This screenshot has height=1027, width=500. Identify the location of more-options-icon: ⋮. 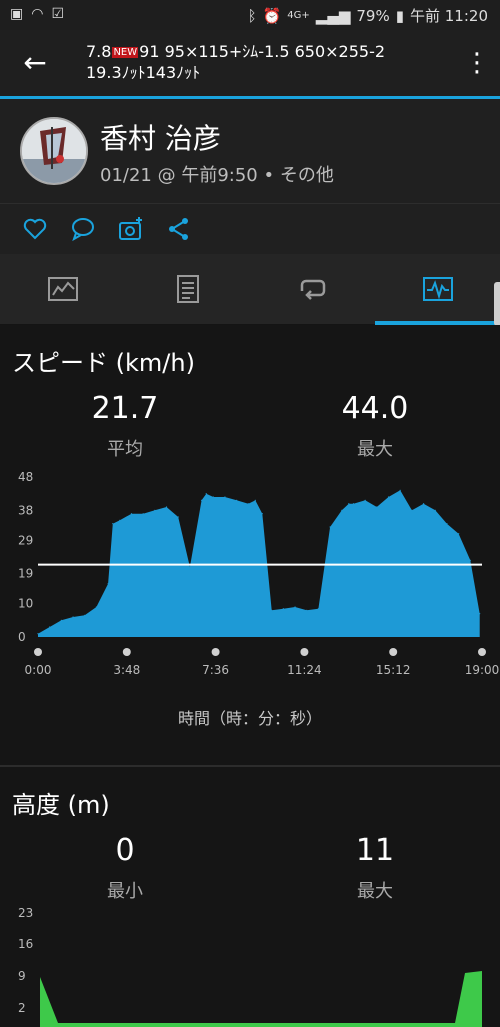
(477, 63).